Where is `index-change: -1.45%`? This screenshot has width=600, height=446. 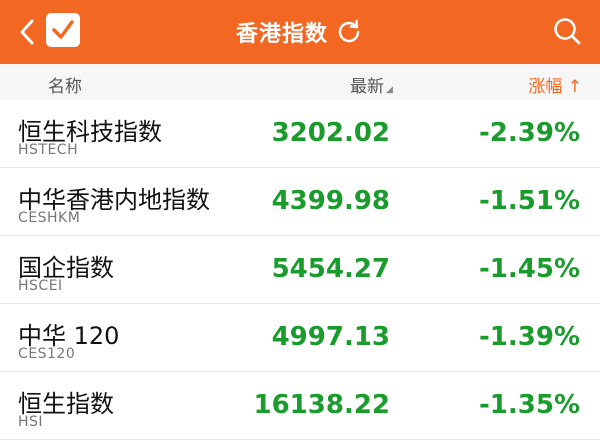 index-change: -1.45% is located at coordinates (529, 269).